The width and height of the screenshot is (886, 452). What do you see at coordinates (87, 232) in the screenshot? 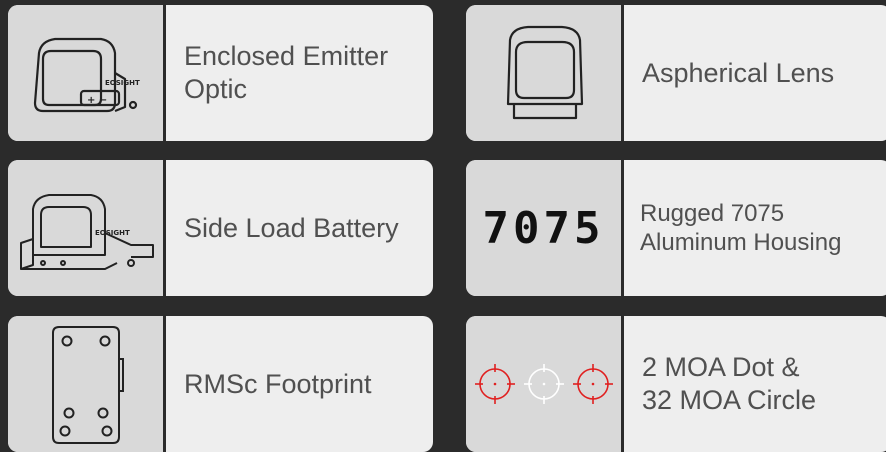
I see `side-load-battery-icon: EOSIGHT` at bounding box center [87, 232].